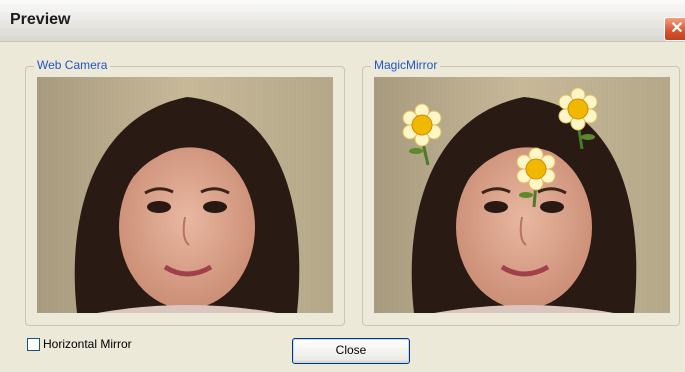 Image resolution: width=685 pixels, height=372 pixels. I want to click on close-icon: ✕, so click(674, 29).